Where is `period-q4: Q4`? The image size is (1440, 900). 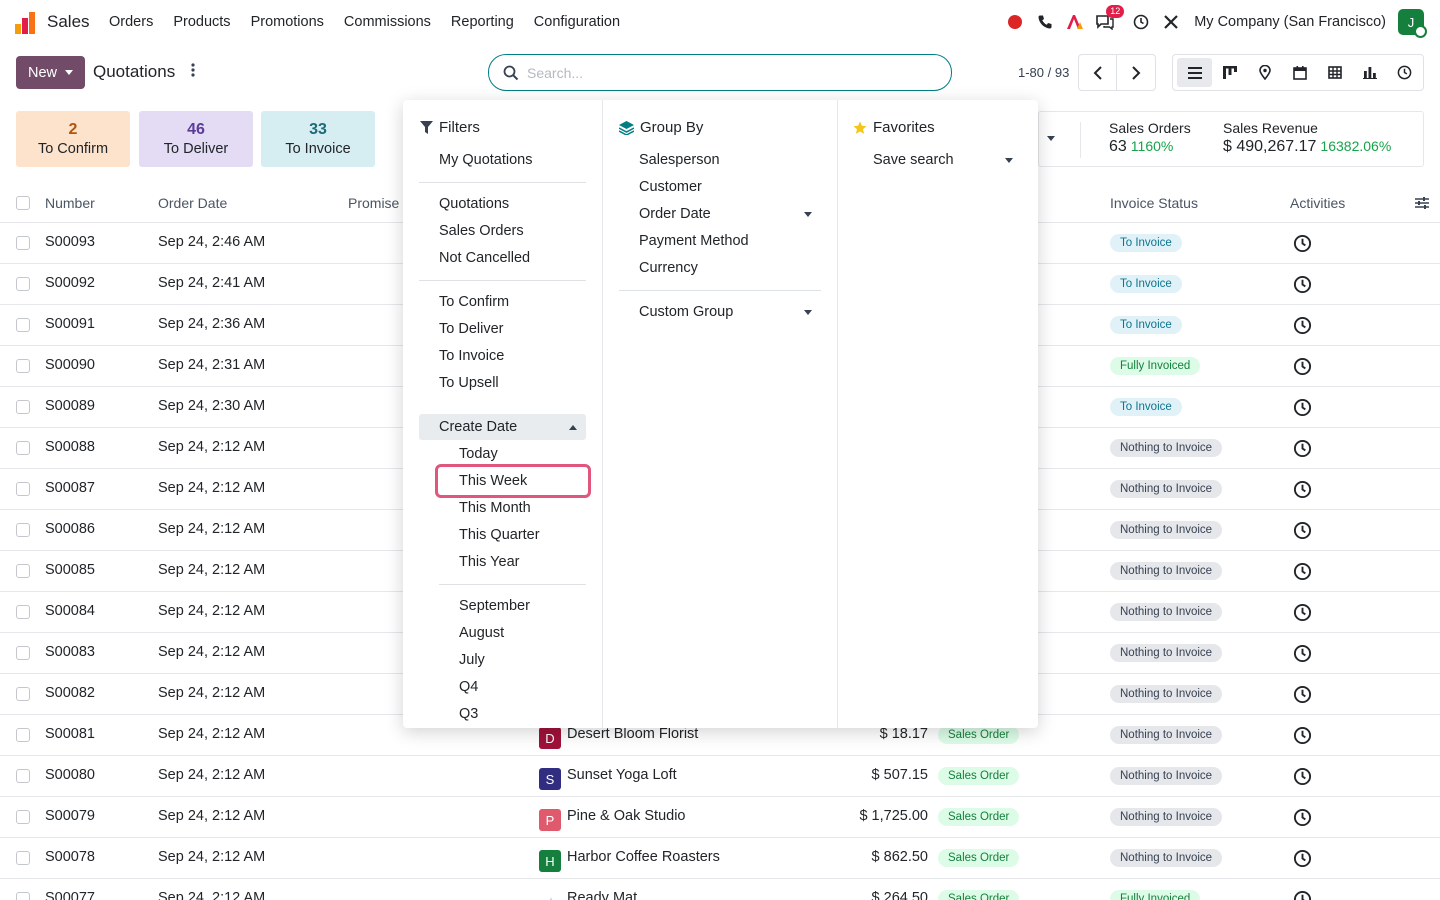
period-q4: Q4 is located at coordinates (468, 687).